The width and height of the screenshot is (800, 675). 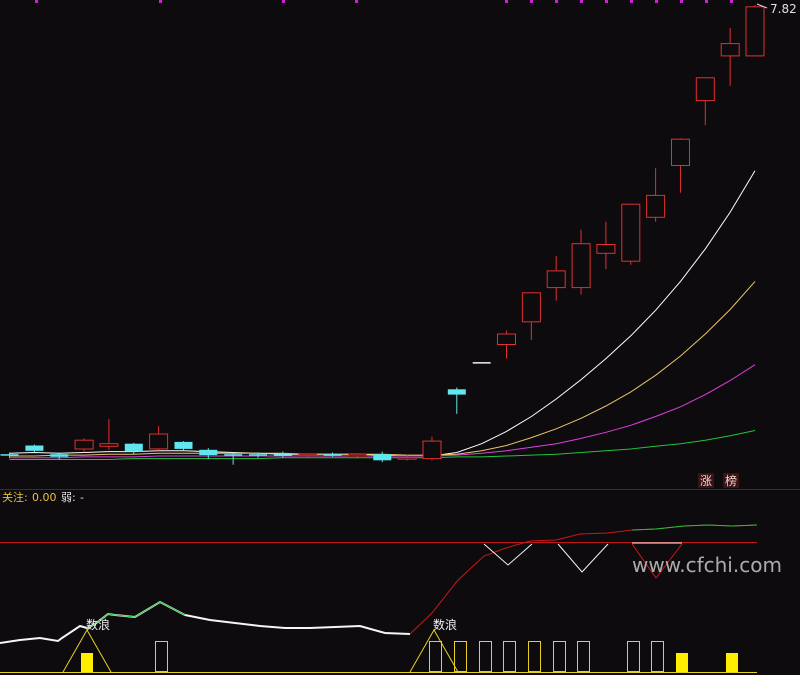 What do you see at coordinates (783, 9) in the screenshot?
I see `high-price-label: 7.82` at bounding box center [783, 9].